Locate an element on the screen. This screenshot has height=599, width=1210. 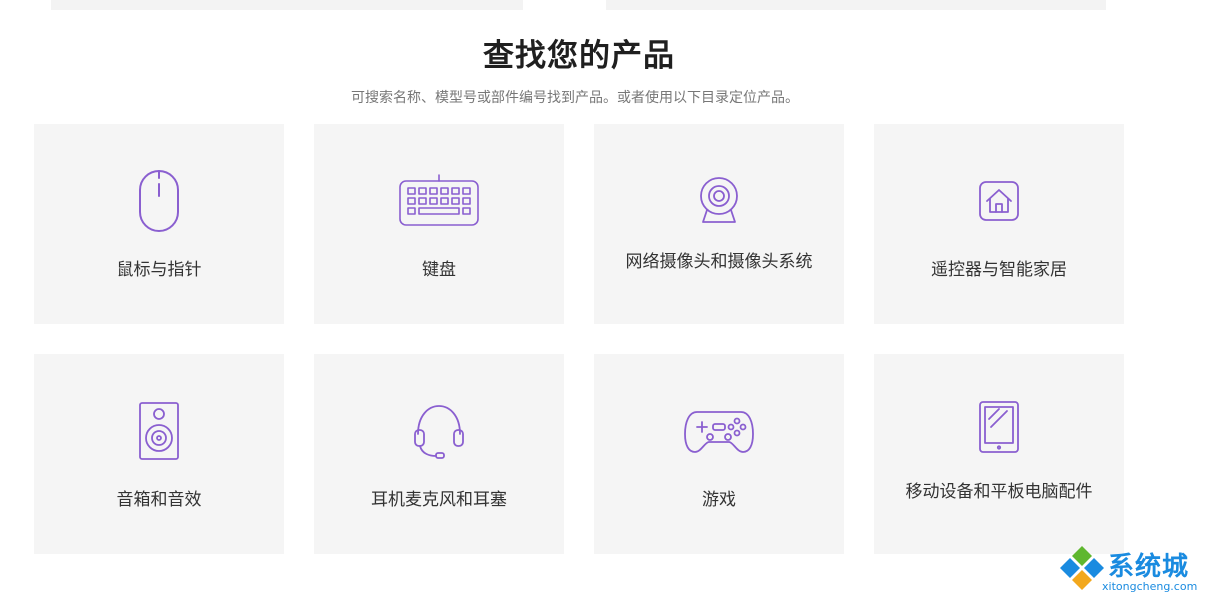
category-label: 移动设备和平板电脑配件 is located at coordinates (999, 492).